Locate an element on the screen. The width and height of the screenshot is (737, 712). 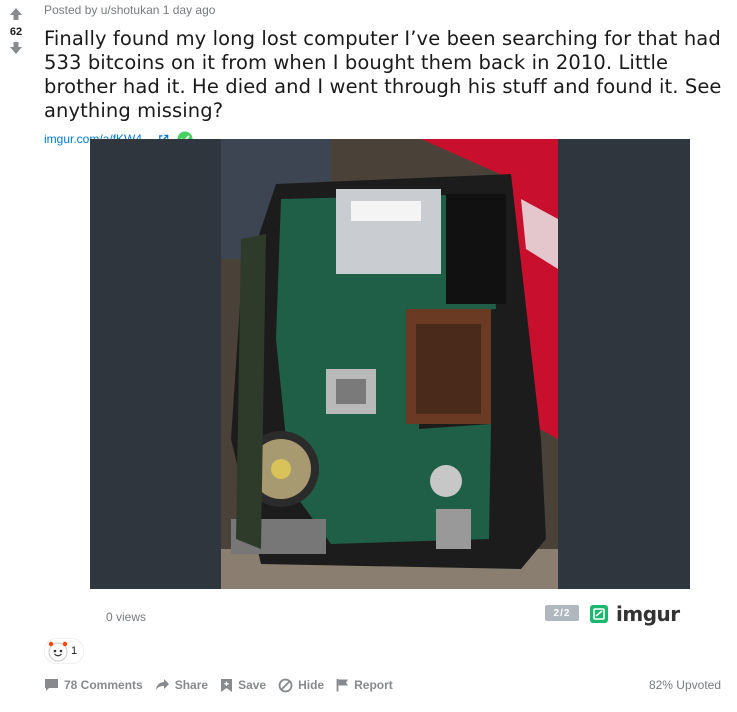
share-button: Share is located at coordinates (181, 685).